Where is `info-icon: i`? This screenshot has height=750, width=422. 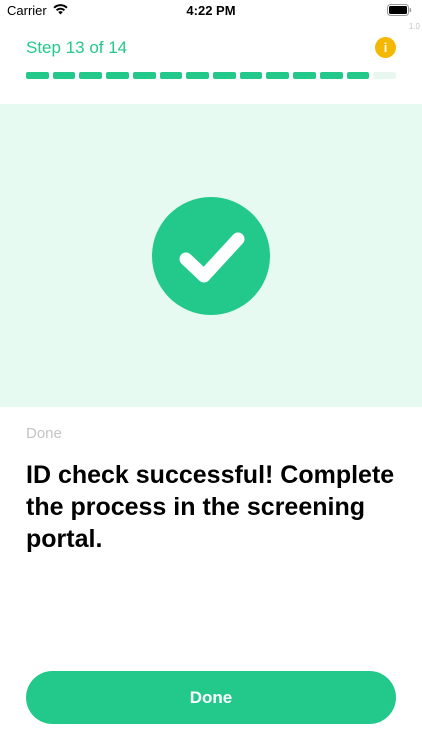
info-icon: i is located at coordinates (385, 47).